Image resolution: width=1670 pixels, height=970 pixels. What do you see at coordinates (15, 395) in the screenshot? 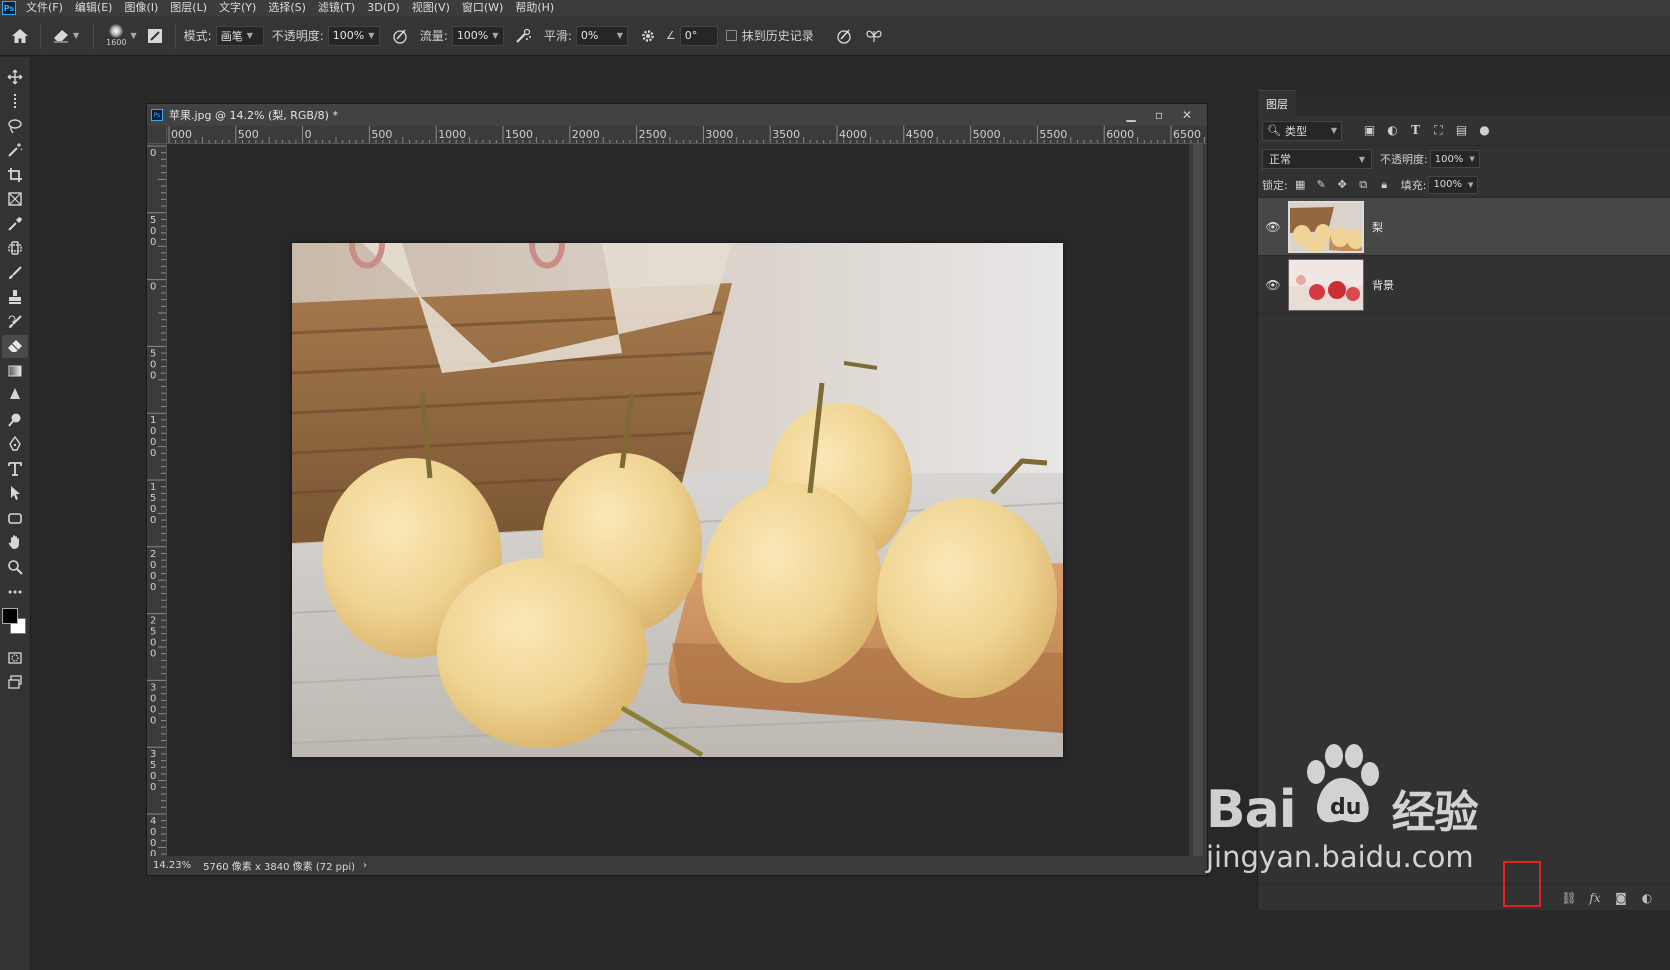
I see `blur-tool-icon` at bounding box center [15, 395].